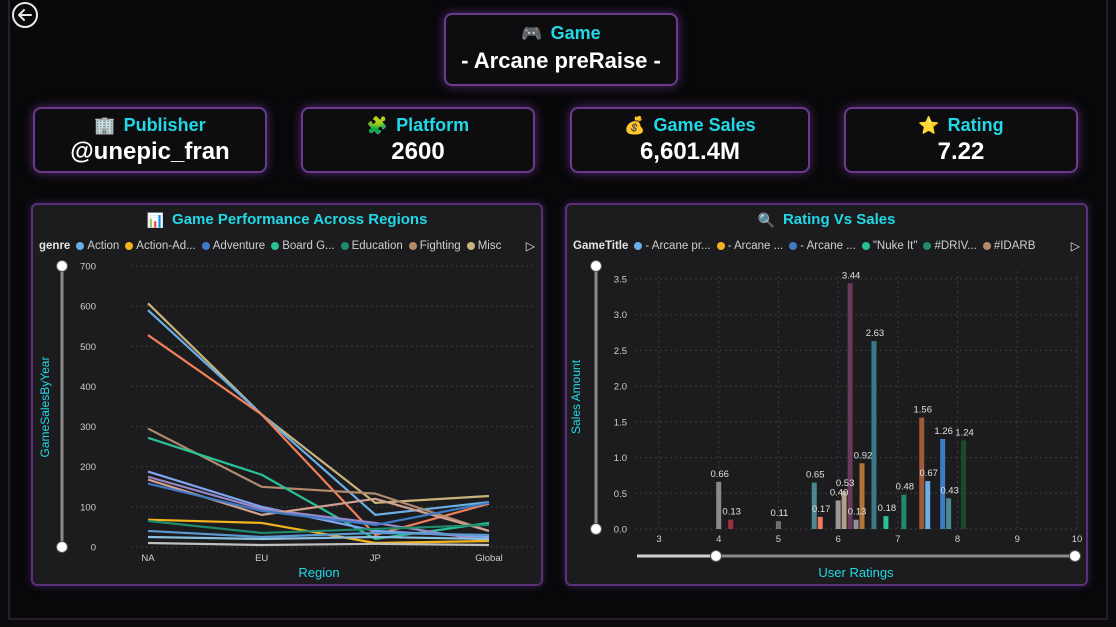 The width and height of the screenshot is (1116, 627). Describe the element at coordinates (949, 490) in the screenshot. I see `data-label: 0.43` at that location.